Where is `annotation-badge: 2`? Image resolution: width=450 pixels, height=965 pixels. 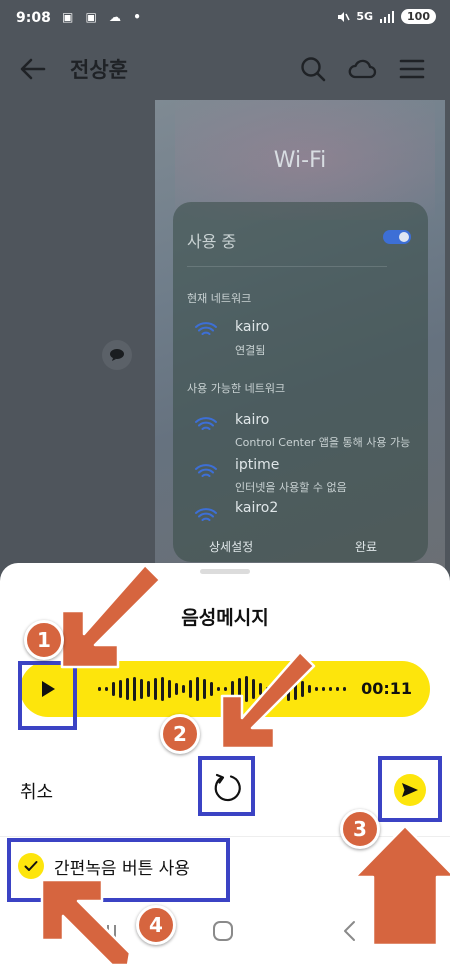 annotation-badge: 2 is located at coordinates (180, 734).